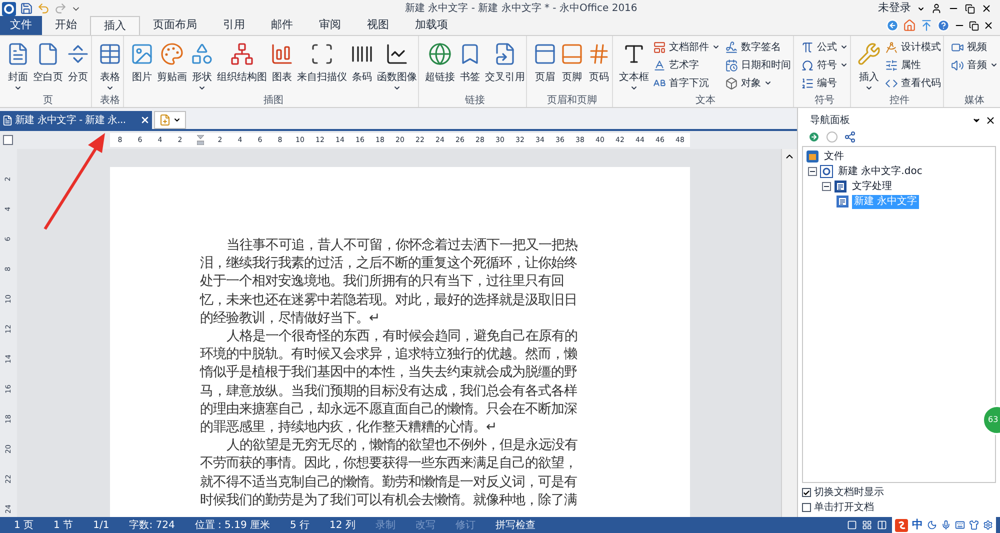  Describe the element at coordinates (389, 383) in the screenshot. I see `body-paragraph: 人格是一个很奇怪的东西，有时候会趋同，避免自己在原有的环境的中脱轨。有时候又会求异，追求特立独行的优越。然而，懒惰似乎是植根于我们基因中的本性，当失去约束就会成为脱缰的野马，肆意放纵。当我们预期的目标没有达成，我们总会有各式各样的理由来搪塞自己，却永远不愿直面自己的懒惰。只会在不断加深的罪恶感里，持续地内疚，化作整天糟糟的心情。↵` at that location.